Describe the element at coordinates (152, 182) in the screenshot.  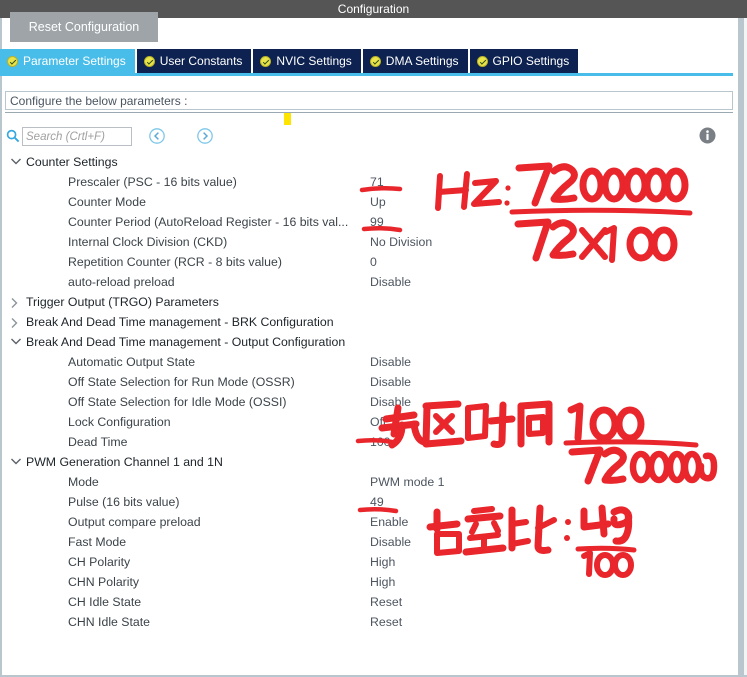
I see `parameter-label: Prescaler (PSC - 16 bits value)` at that location.